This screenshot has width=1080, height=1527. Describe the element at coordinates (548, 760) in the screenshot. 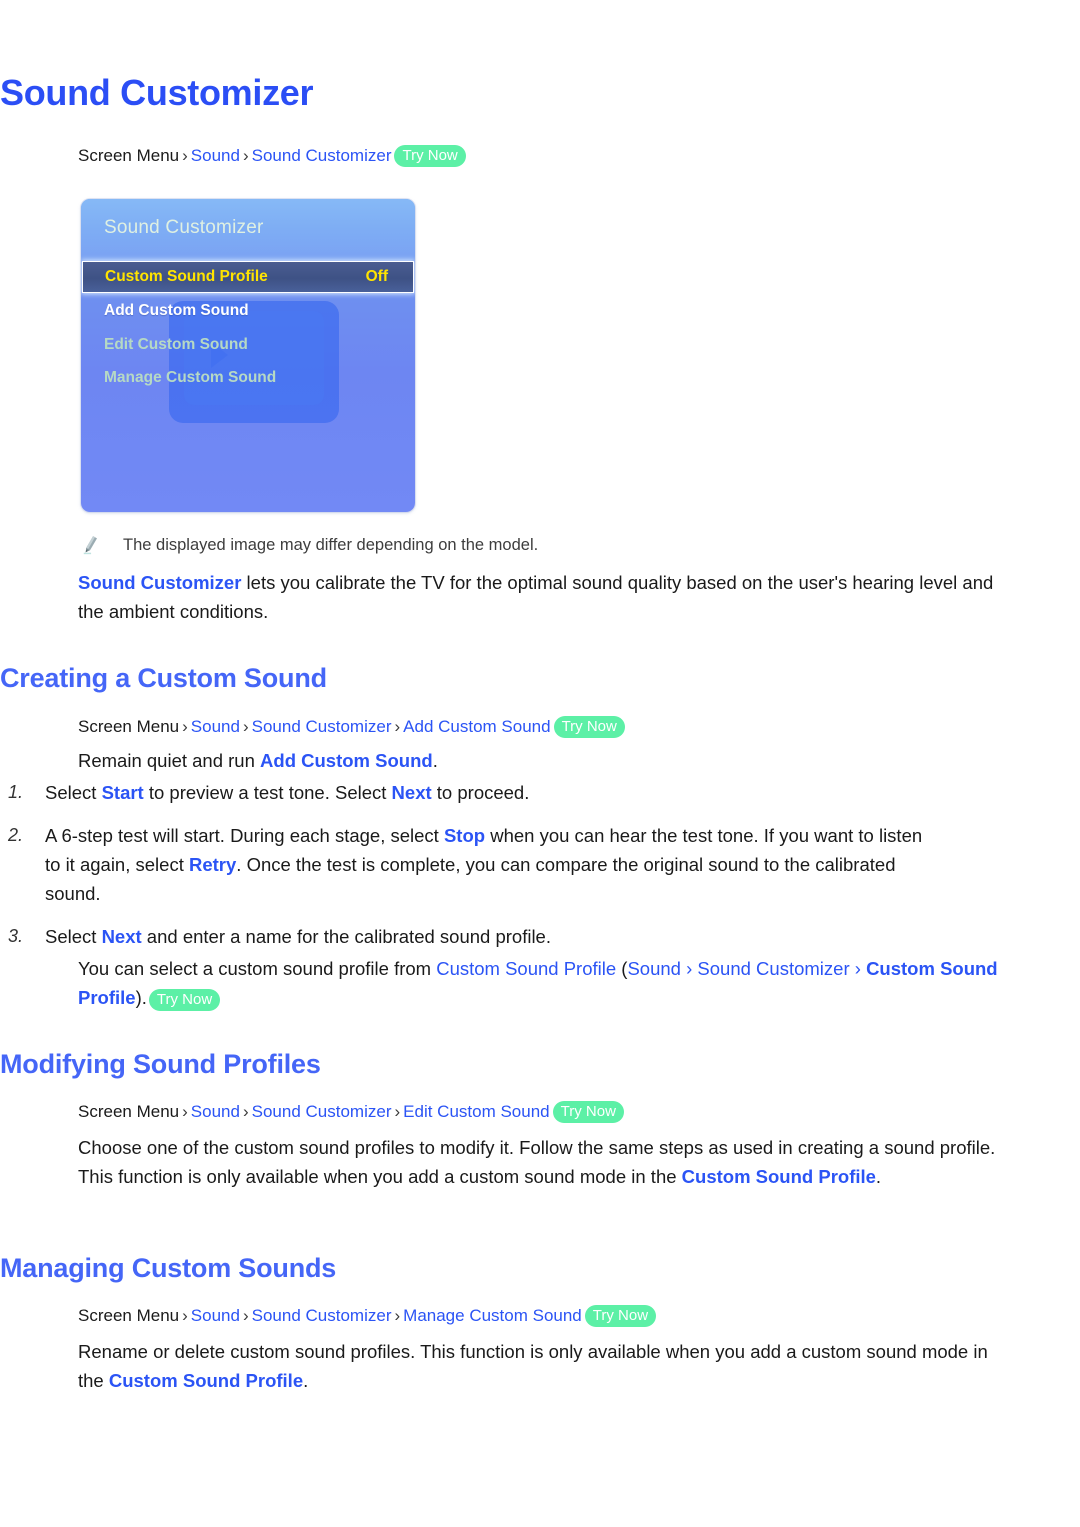

I see `creating-lead-paragraph: Remain quiet and run Add Custom Sound.` at that location.